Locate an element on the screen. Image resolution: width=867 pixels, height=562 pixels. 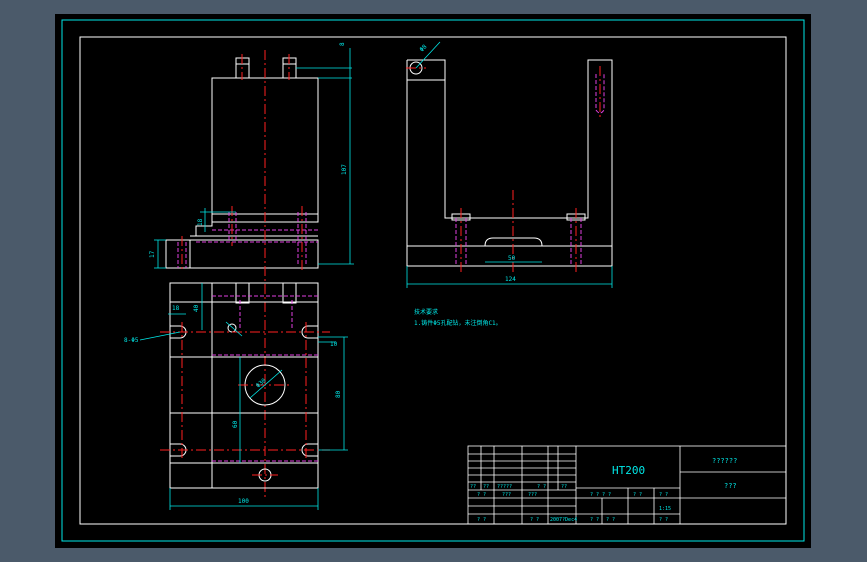
tb-part-name: ?????? is located at coordinates (724, 461).